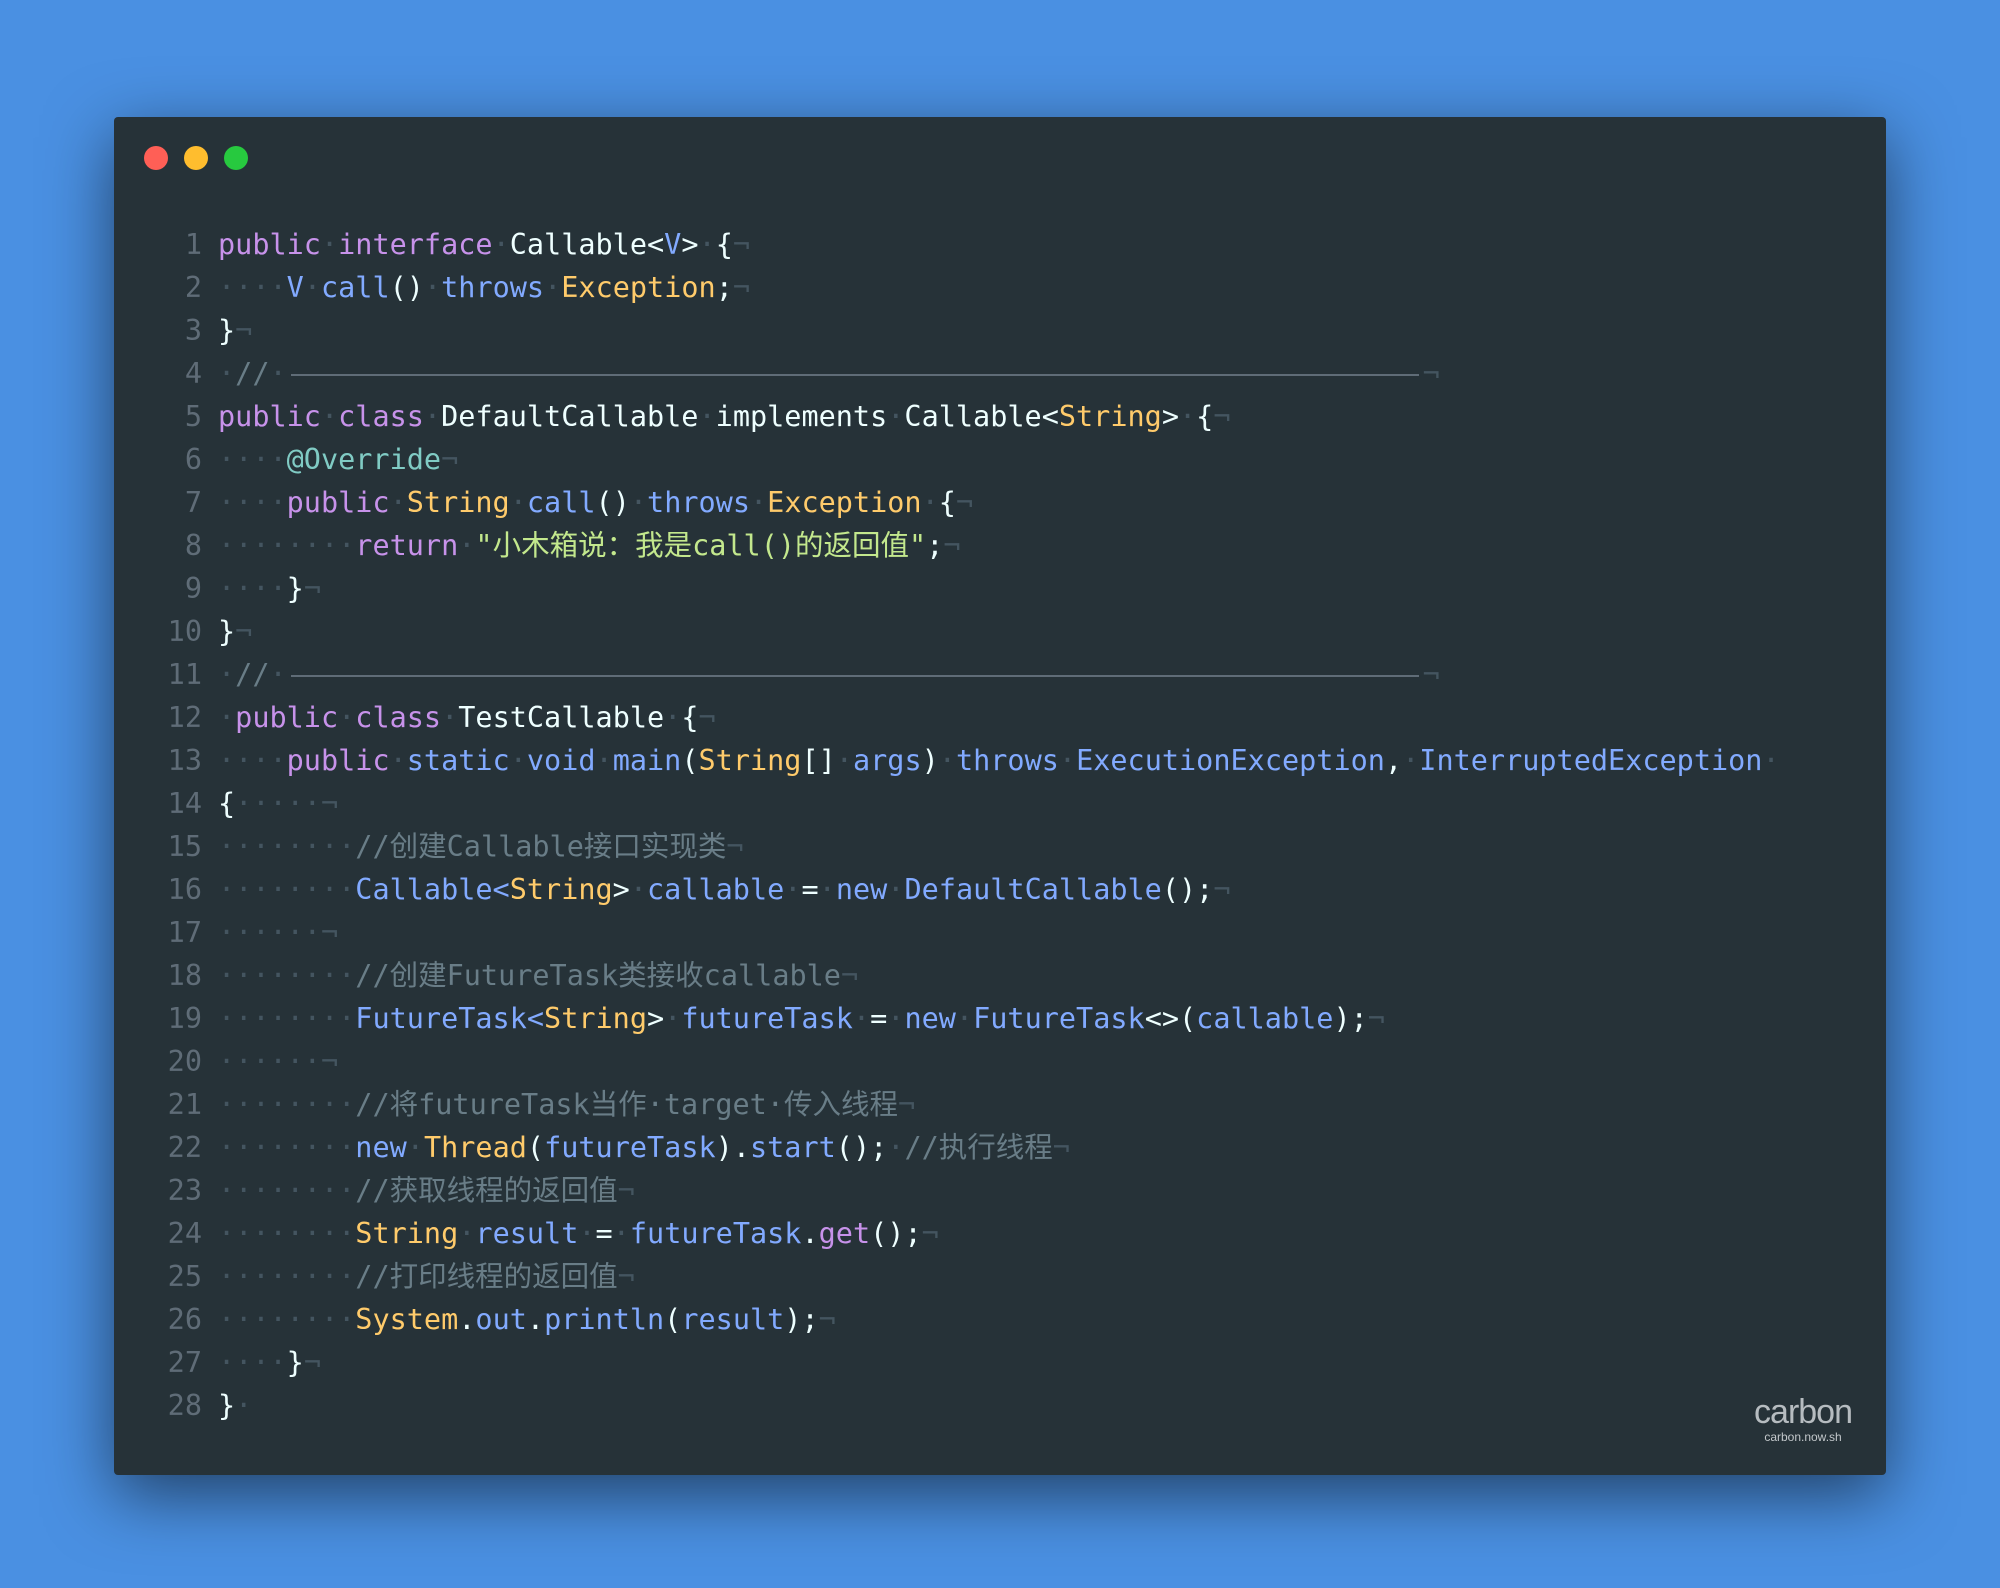 Image resolution: width=2000 pixels, height=1588 pixels. I want to click on code-text: }¬, so click(235, 631).